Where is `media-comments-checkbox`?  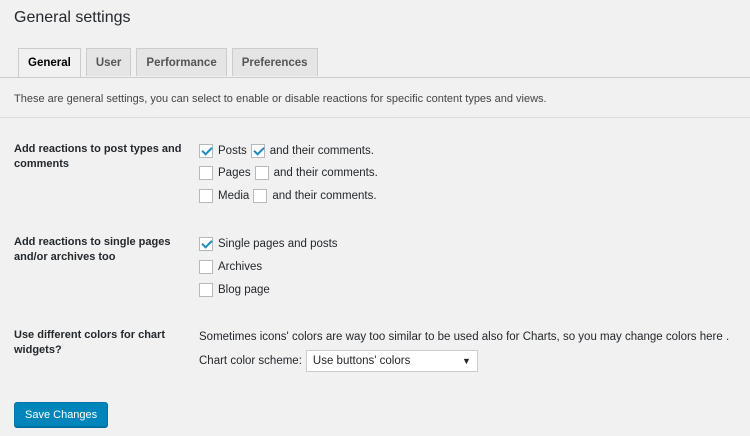
media-comments-checkbox is located at coordinates (260, 196).